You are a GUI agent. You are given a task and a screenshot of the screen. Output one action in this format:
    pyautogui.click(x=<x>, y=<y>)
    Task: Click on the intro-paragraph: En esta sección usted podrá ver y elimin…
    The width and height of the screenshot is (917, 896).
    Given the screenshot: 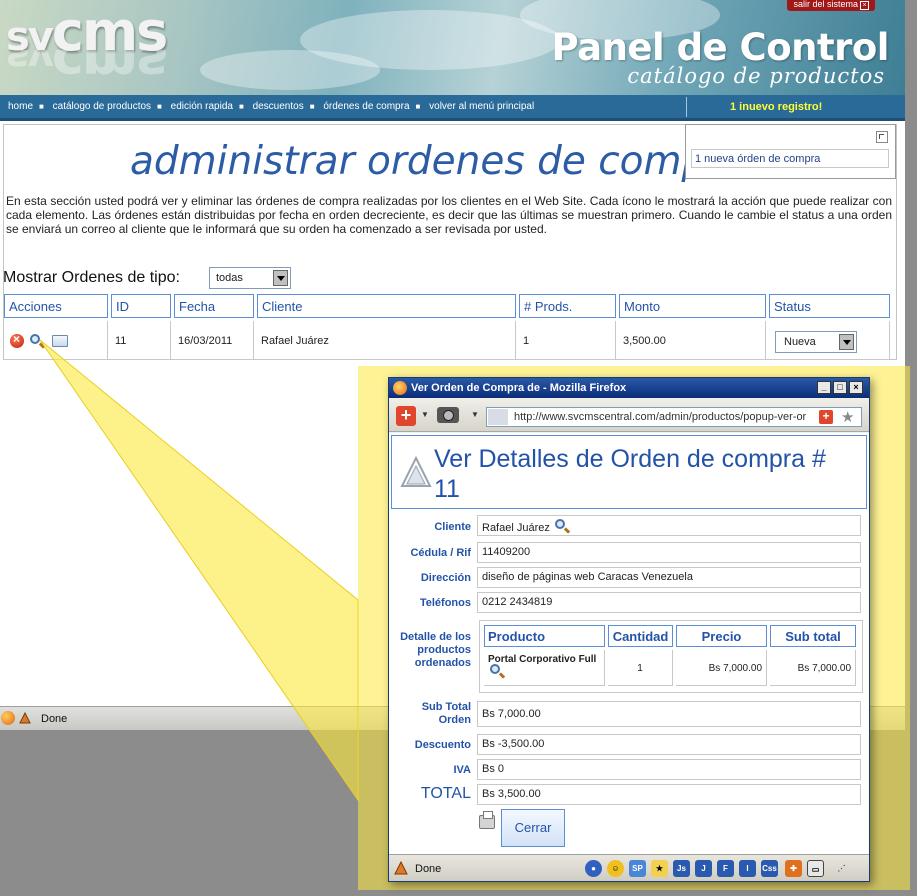 What is the action you would take?
    pyautogui.click(x=449, y=215)
    